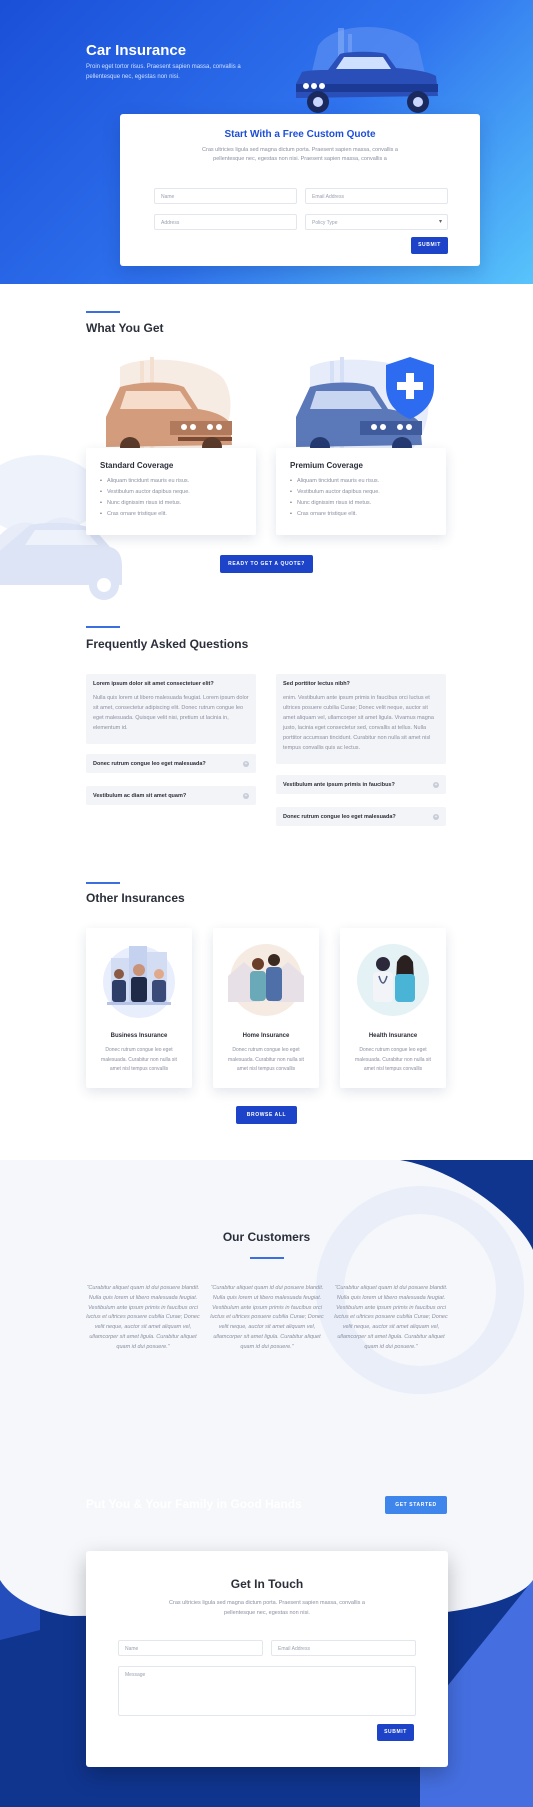 This screenshot has height=1807, width=533. What do you see at coordinates (190, 1648) in the screenshot?
I see `contact-name-input: Name` at bounding box center [190, 1648].